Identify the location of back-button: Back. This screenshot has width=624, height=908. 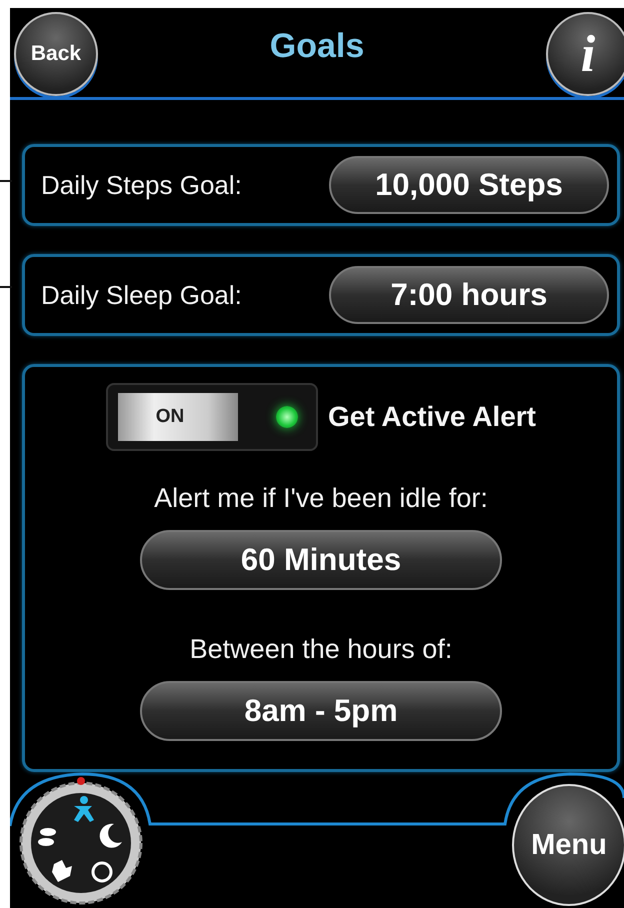
(56, 54).